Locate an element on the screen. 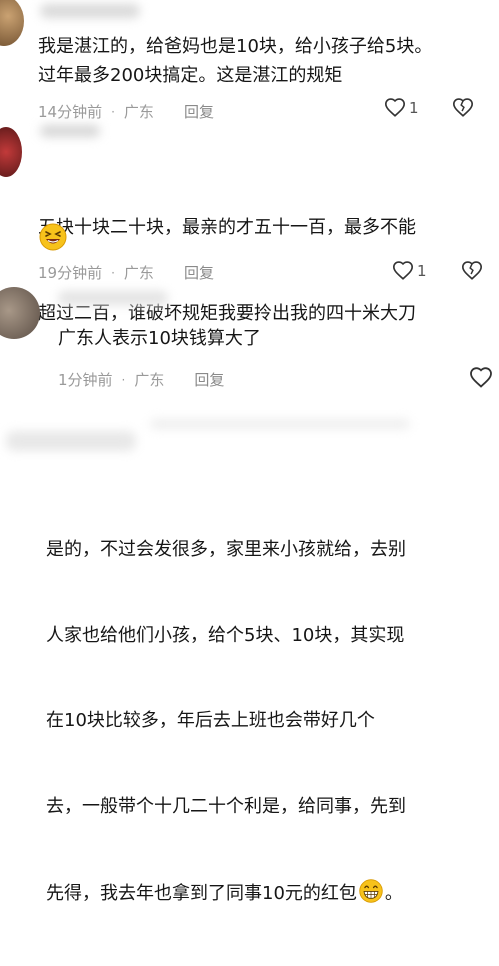 This screenshot has height=966, width=499. comment-meta: 19分钟前 · 广东 回复 is located at coordinates (126, 272).